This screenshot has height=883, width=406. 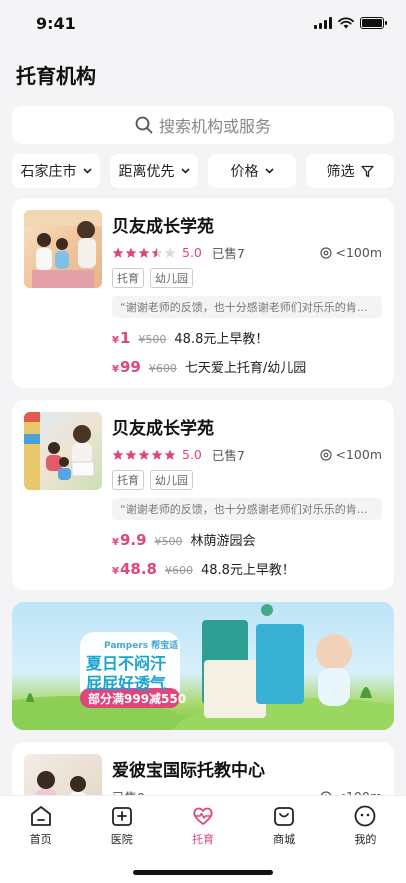 What do you see at coordinates (48, 172) in the screenshot?
I see `filter-label: 石家庄市` at bounding box center [48, 172].